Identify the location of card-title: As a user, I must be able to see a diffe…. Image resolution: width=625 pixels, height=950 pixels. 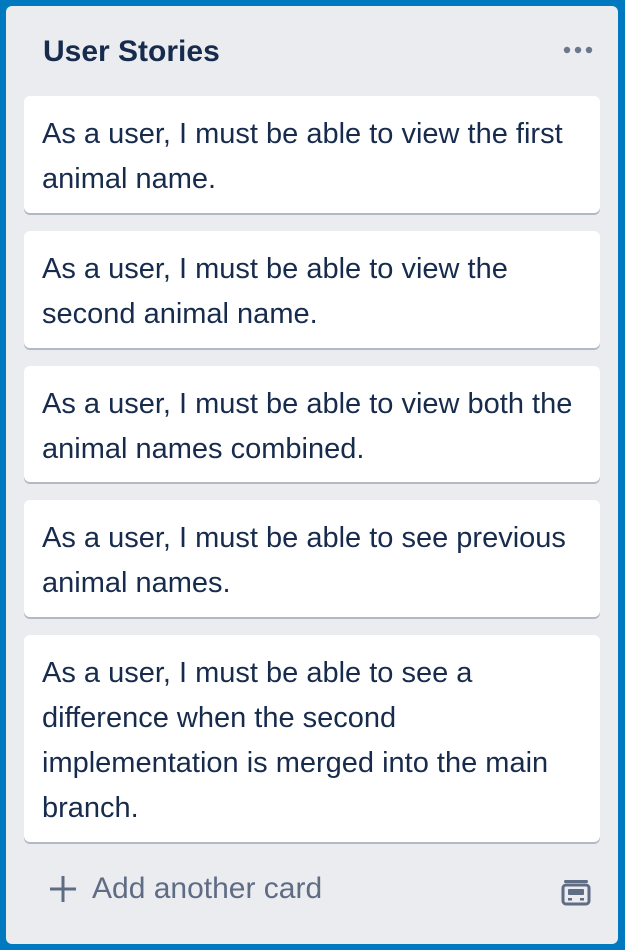
(295, 740).